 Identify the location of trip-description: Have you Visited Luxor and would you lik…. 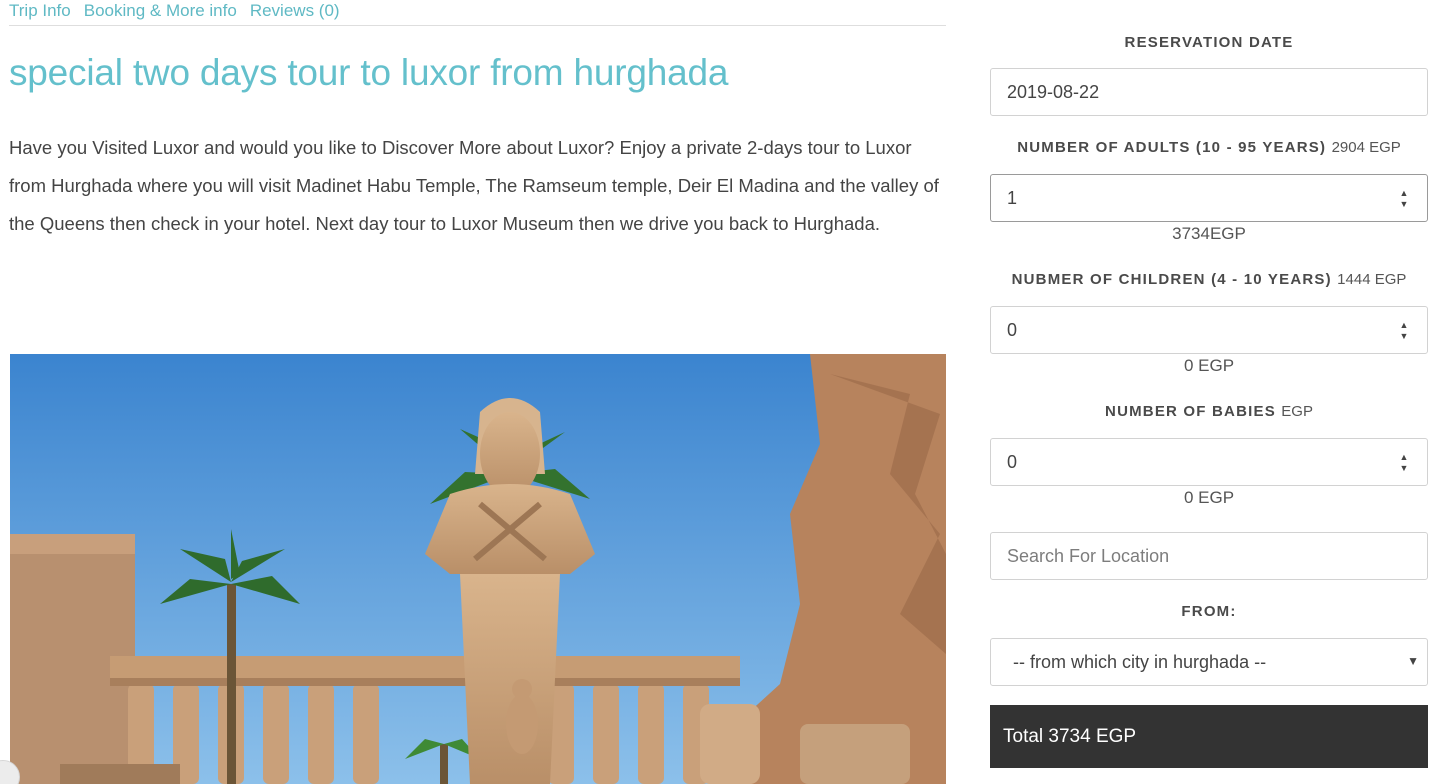
(474, 185).